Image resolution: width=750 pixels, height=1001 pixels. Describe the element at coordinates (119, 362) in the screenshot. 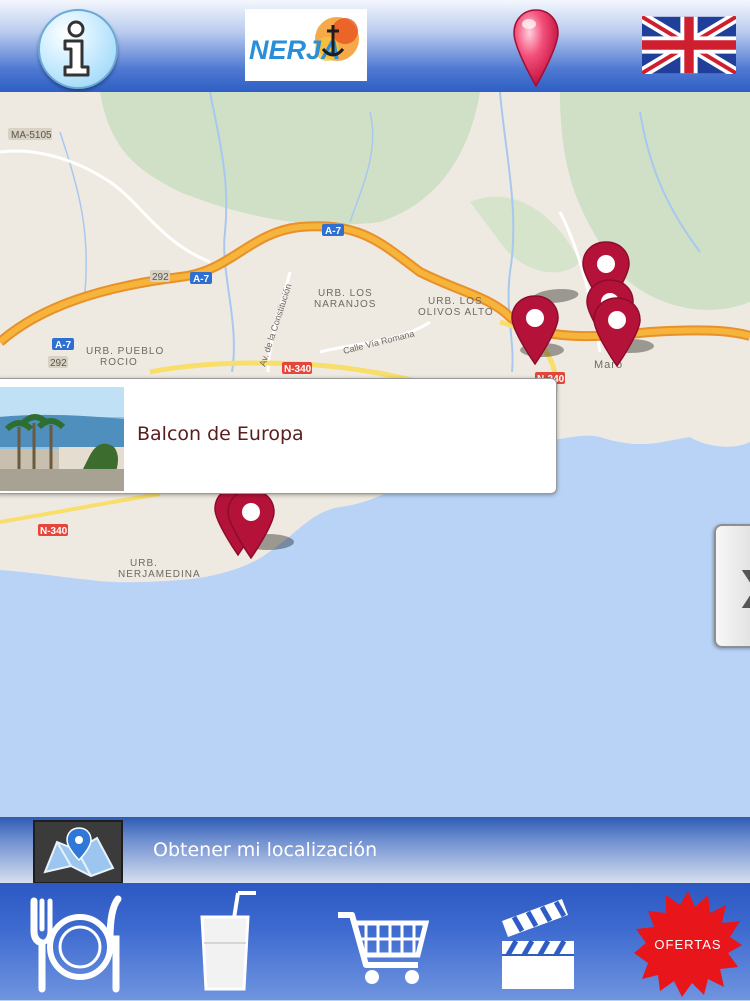

I see `place-label: ROCIO` at that location.